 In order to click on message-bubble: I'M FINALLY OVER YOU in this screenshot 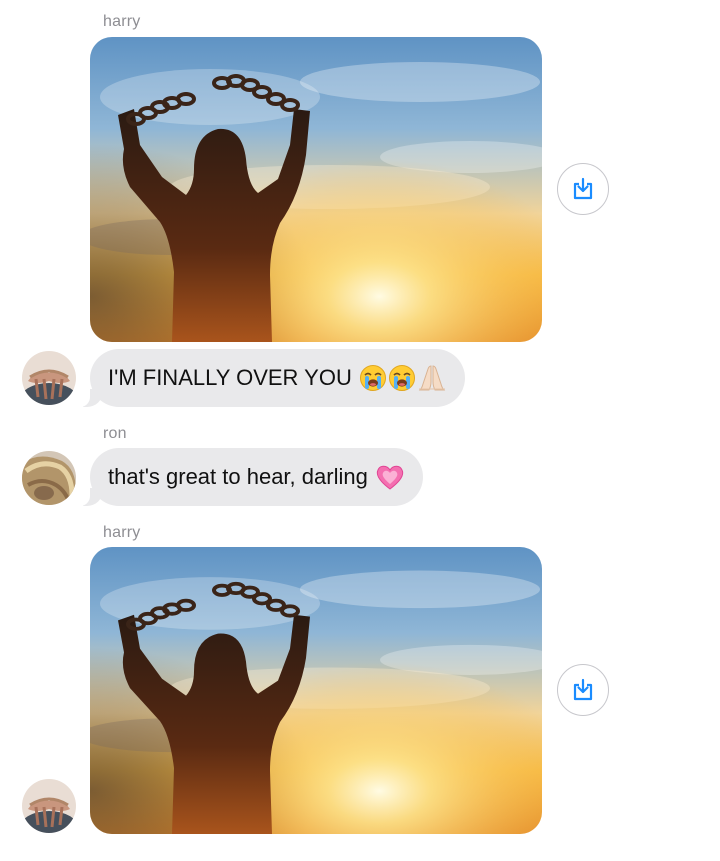, I will do `click(272, 378)`.